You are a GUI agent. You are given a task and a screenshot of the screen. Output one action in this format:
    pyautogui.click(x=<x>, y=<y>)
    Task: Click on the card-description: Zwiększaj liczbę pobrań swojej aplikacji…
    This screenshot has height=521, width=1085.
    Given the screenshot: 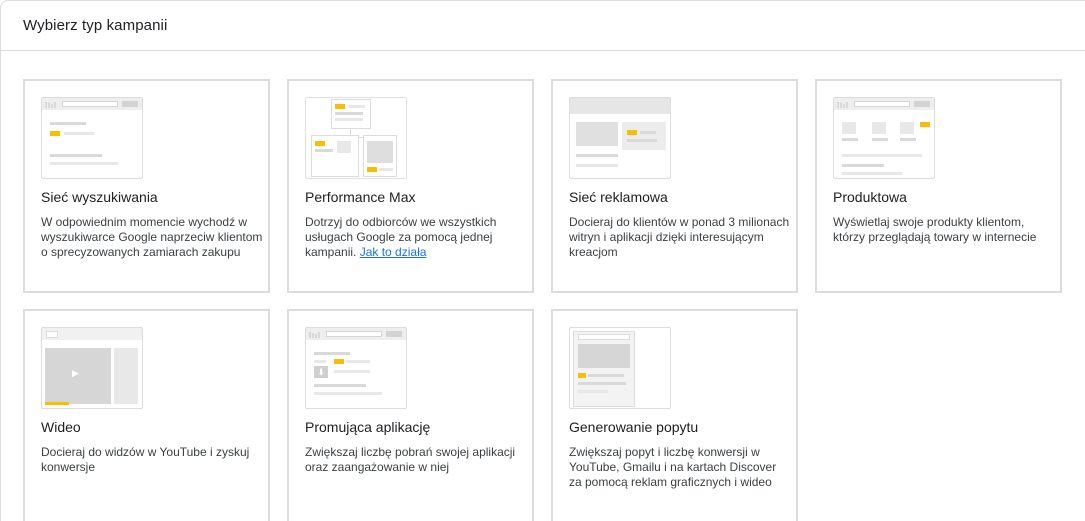 What is the action you would take?
    pyautogui.click(x=410, y=459)
    